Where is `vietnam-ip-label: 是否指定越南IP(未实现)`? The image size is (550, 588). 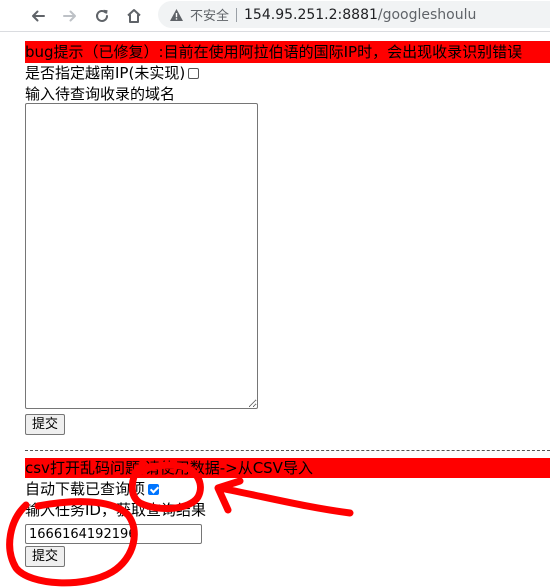
vietnam-ip-label: 是否指定越南IP(未实现) is located at coordinates (105, 73).